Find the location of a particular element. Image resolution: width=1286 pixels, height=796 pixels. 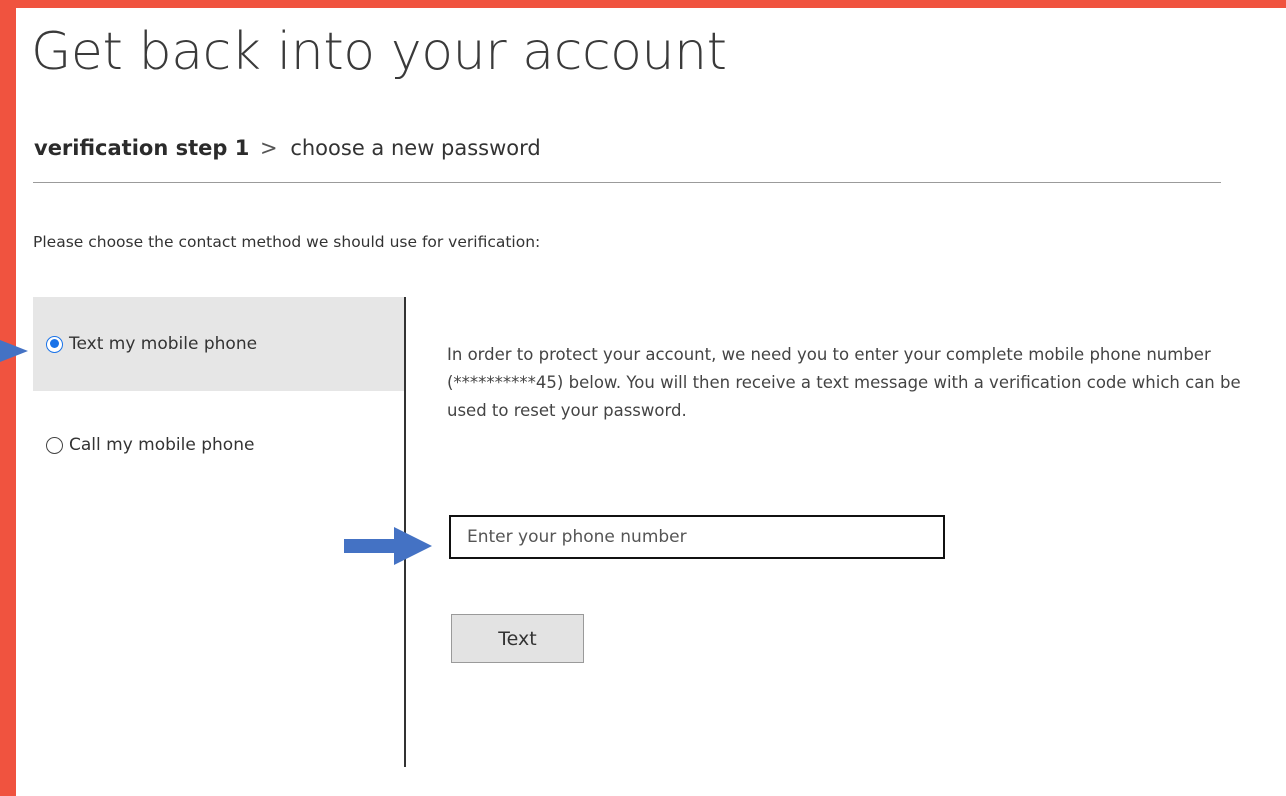

breadcrumb-current-step: verification step 1 is located at coordinates (142, 148).